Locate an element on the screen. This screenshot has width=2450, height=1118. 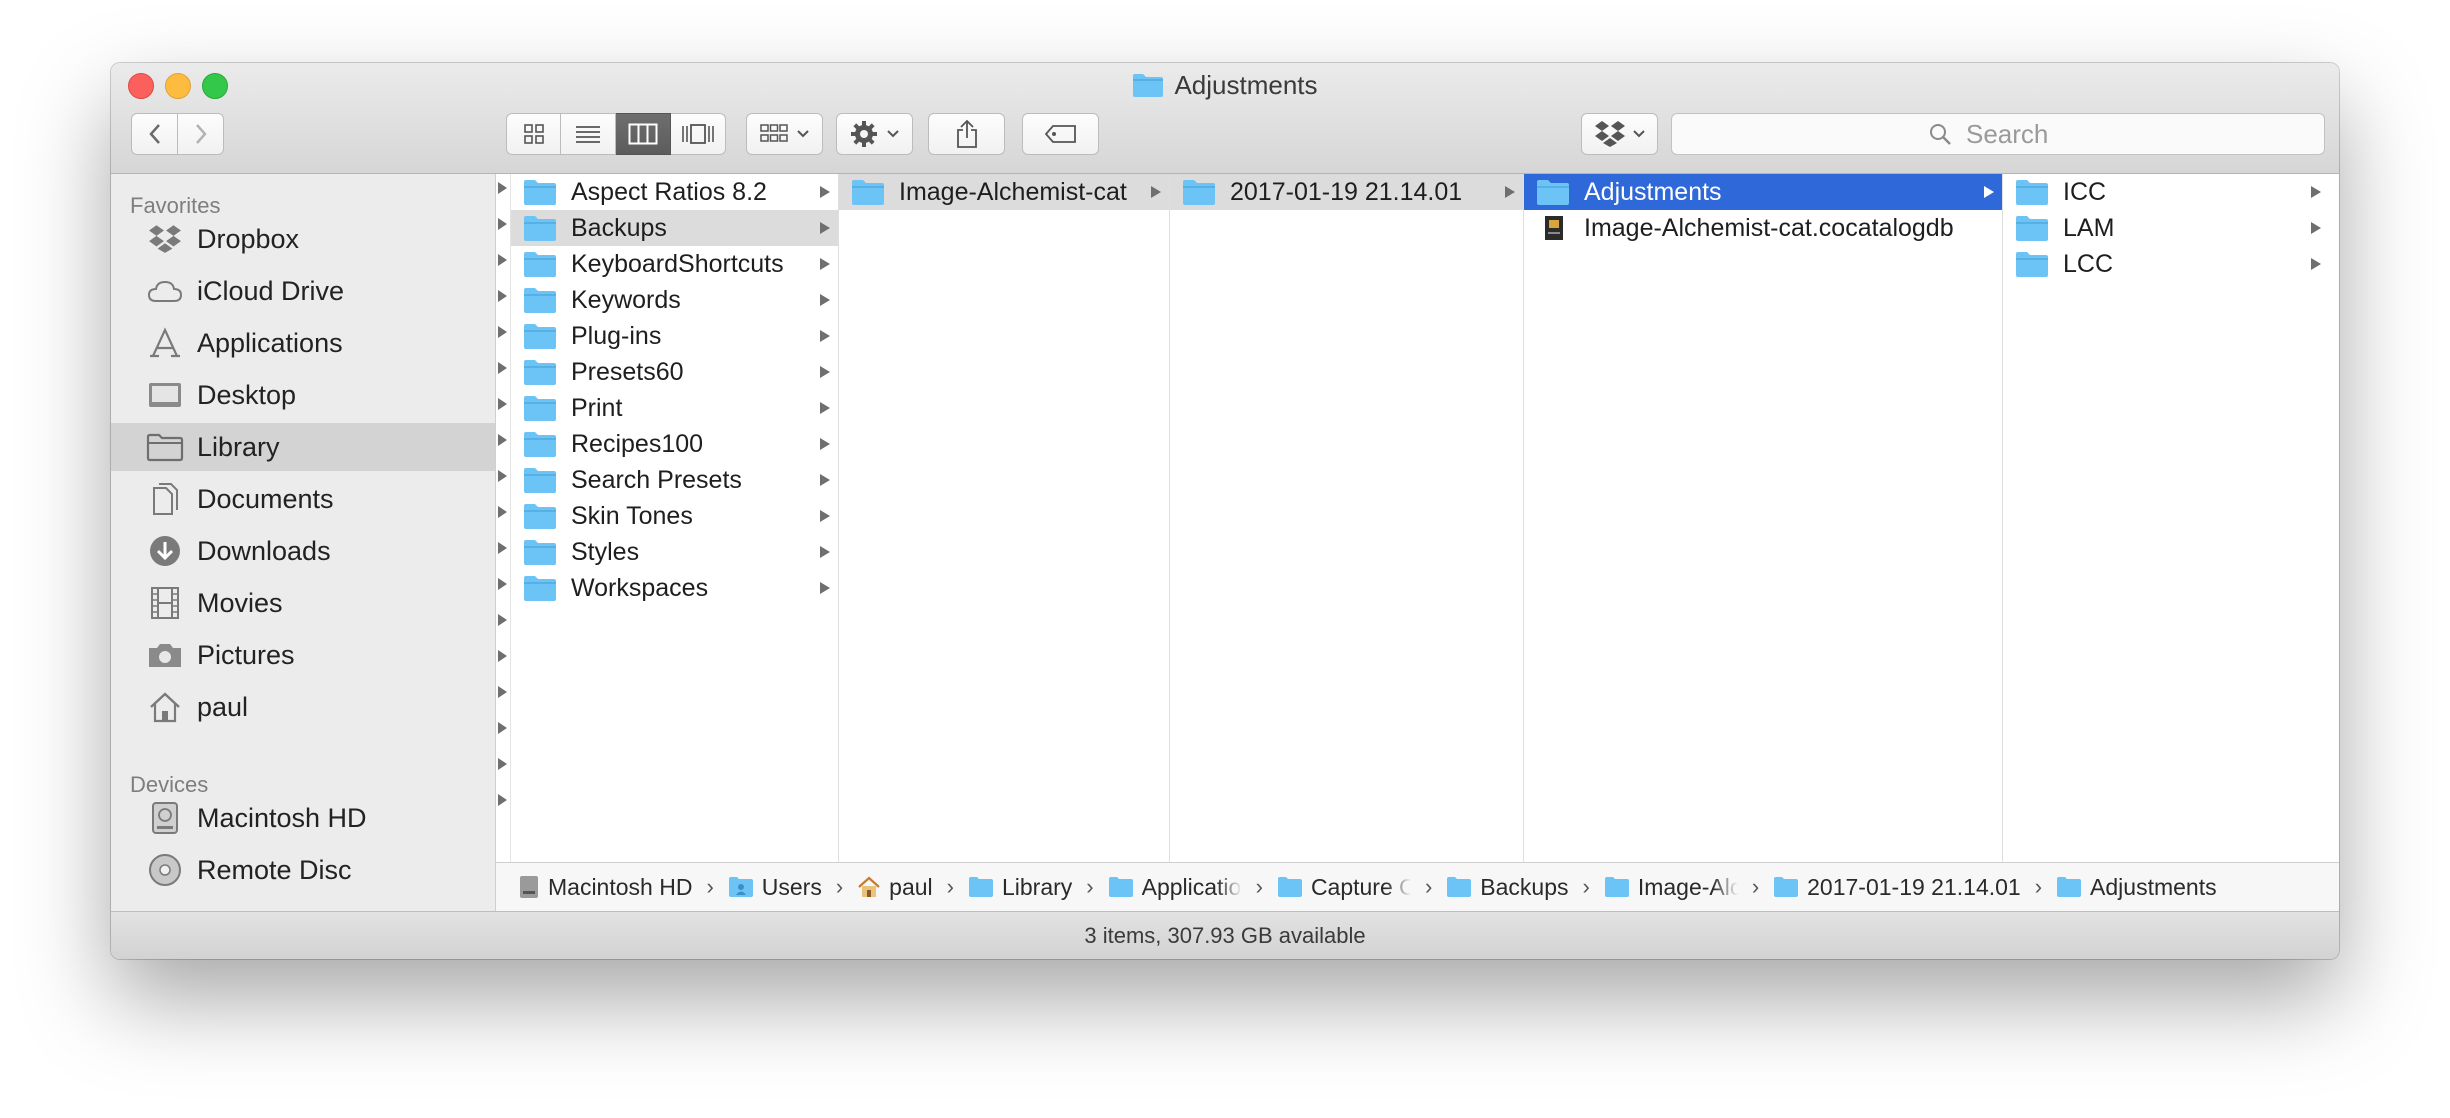
column-view-button is located at coordinates (643, 134).